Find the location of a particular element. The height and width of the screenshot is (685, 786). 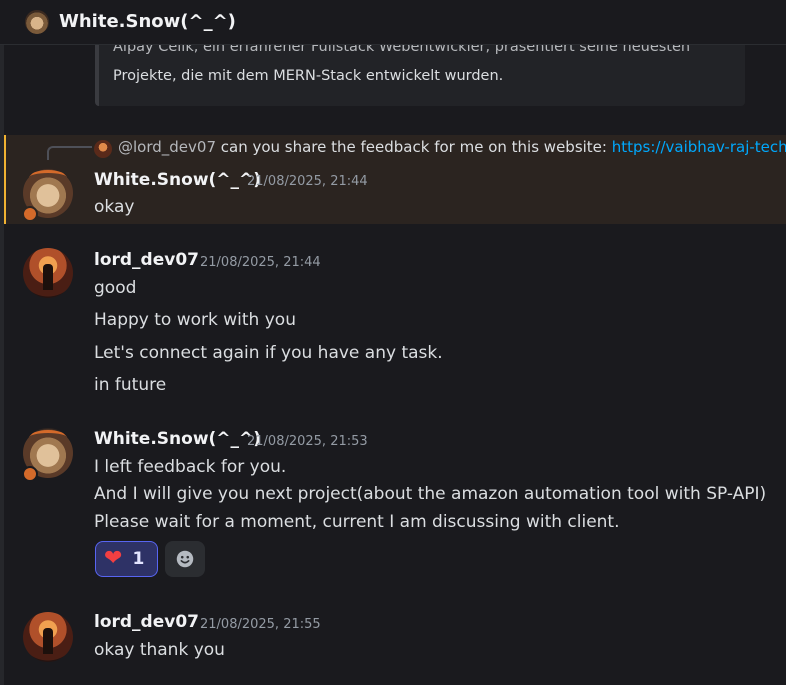

message-text: Happy to work with you is located at coordinates (195, 320).